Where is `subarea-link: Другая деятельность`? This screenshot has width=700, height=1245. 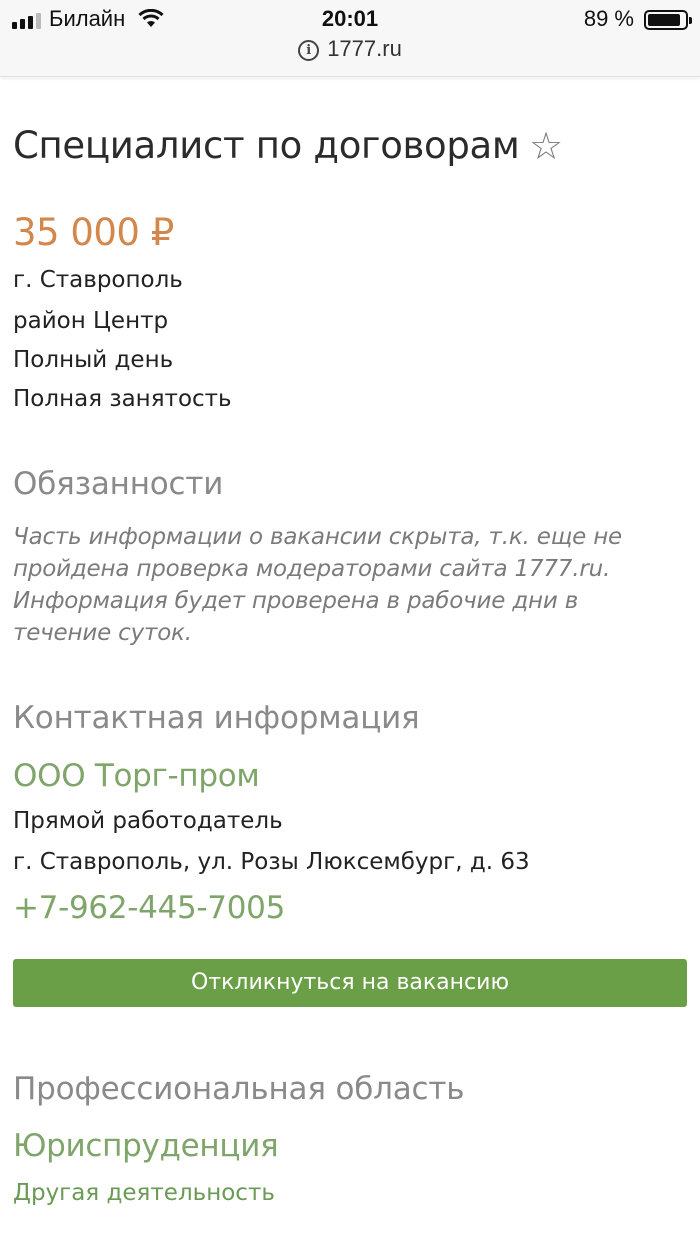 subarea-link: Другая деятельность is located at coordinates (144, 1193).